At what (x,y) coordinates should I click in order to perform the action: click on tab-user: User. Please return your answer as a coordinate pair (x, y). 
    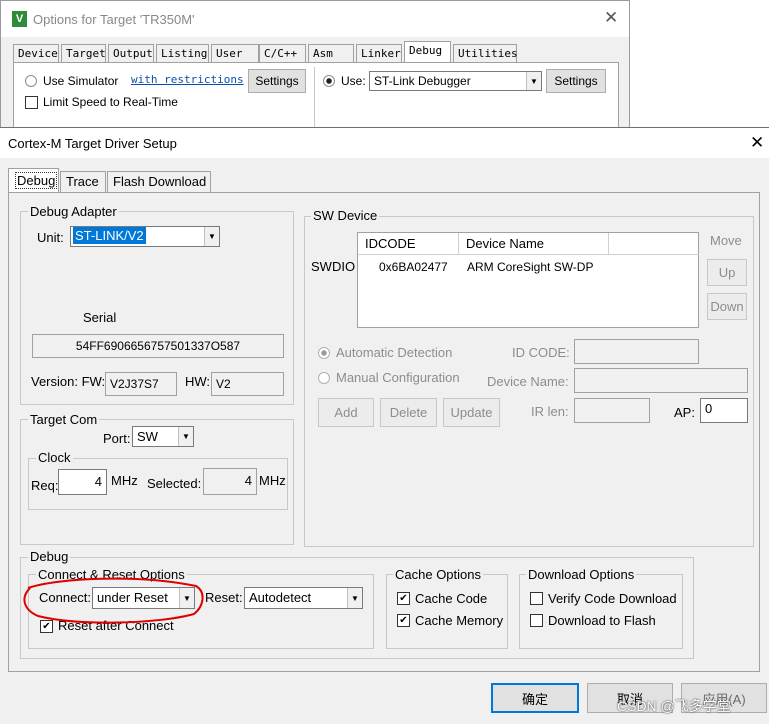
    Looking at the image, I should click on (235, 53).